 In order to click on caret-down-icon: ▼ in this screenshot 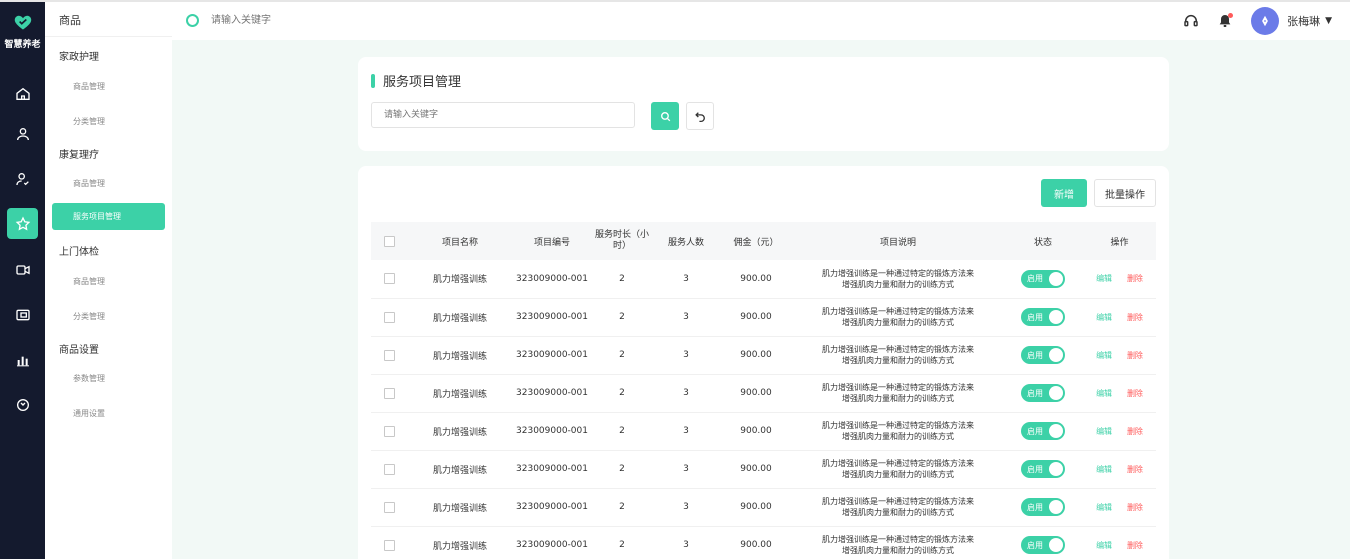, I will do `click(1328, 21)`.